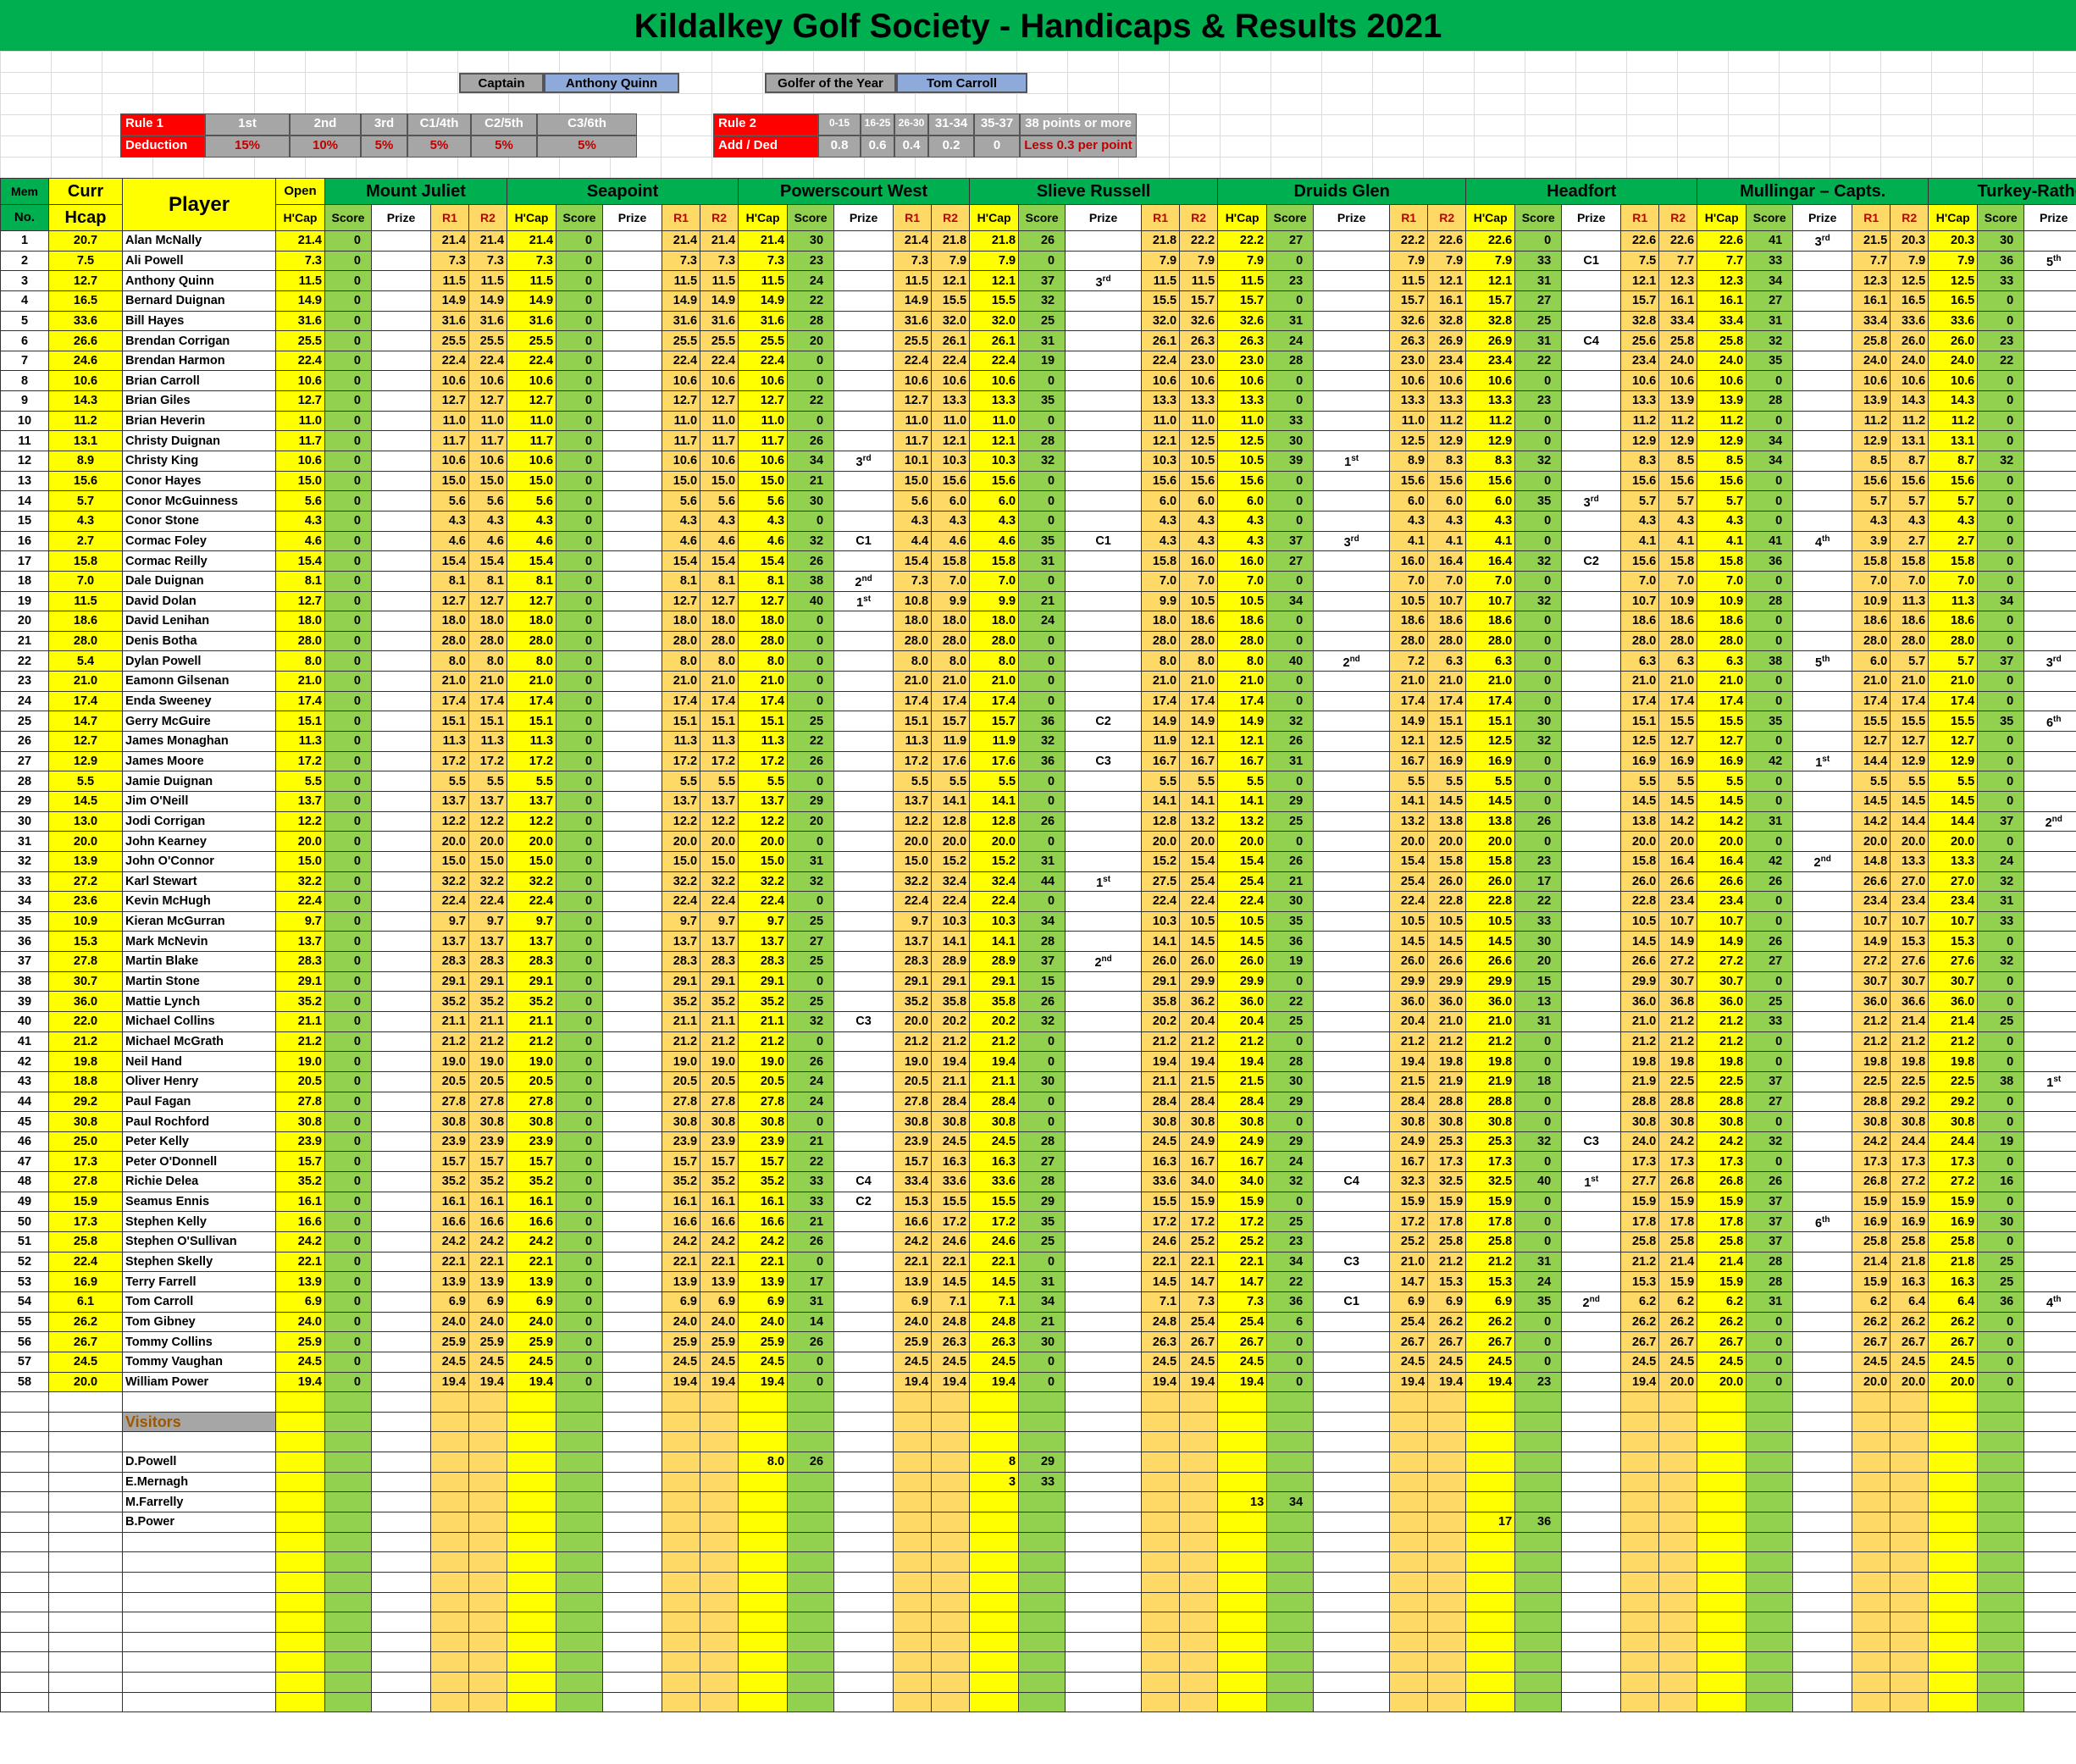 This screenshot has width=2076, height=1764. Describe the element at coordinates (811, 1181) in the screenshot. I see `score-cell: 33` at that location.